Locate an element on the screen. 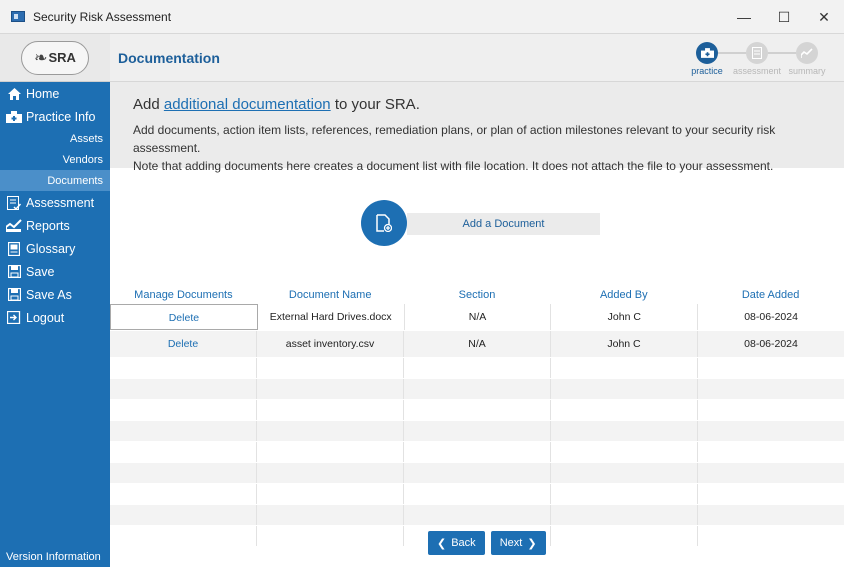 The width and height of the screenshot is (844, 567). step-assessment: assessment is located at coordinates (757, 59).